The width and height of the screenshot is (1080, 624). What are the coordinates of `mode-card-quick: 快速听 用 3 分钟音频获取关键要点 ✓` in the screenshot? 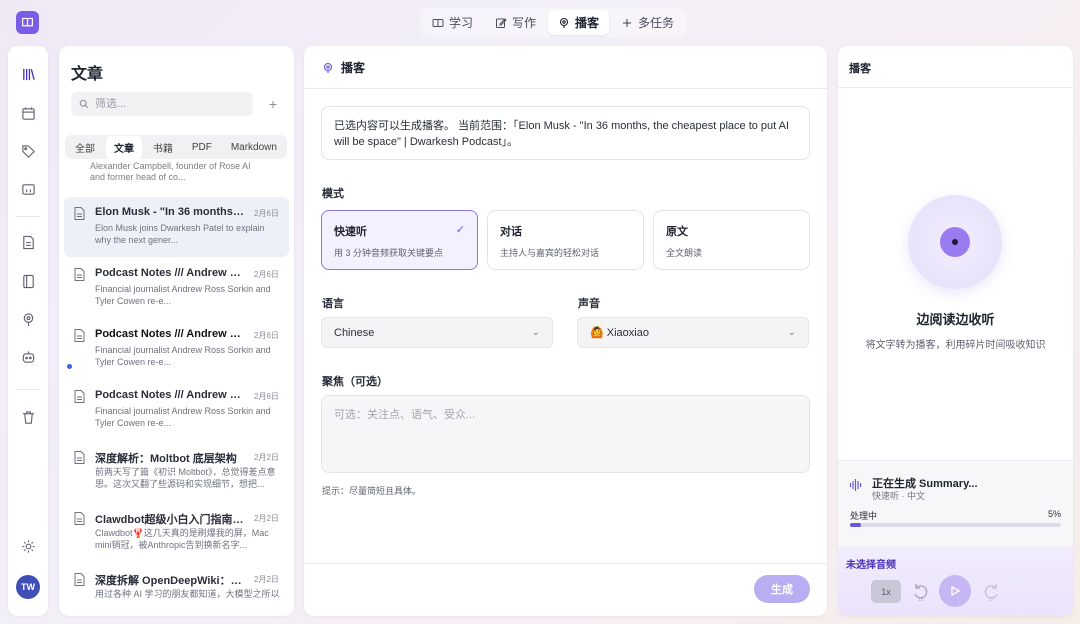 It's located at (399, 240).